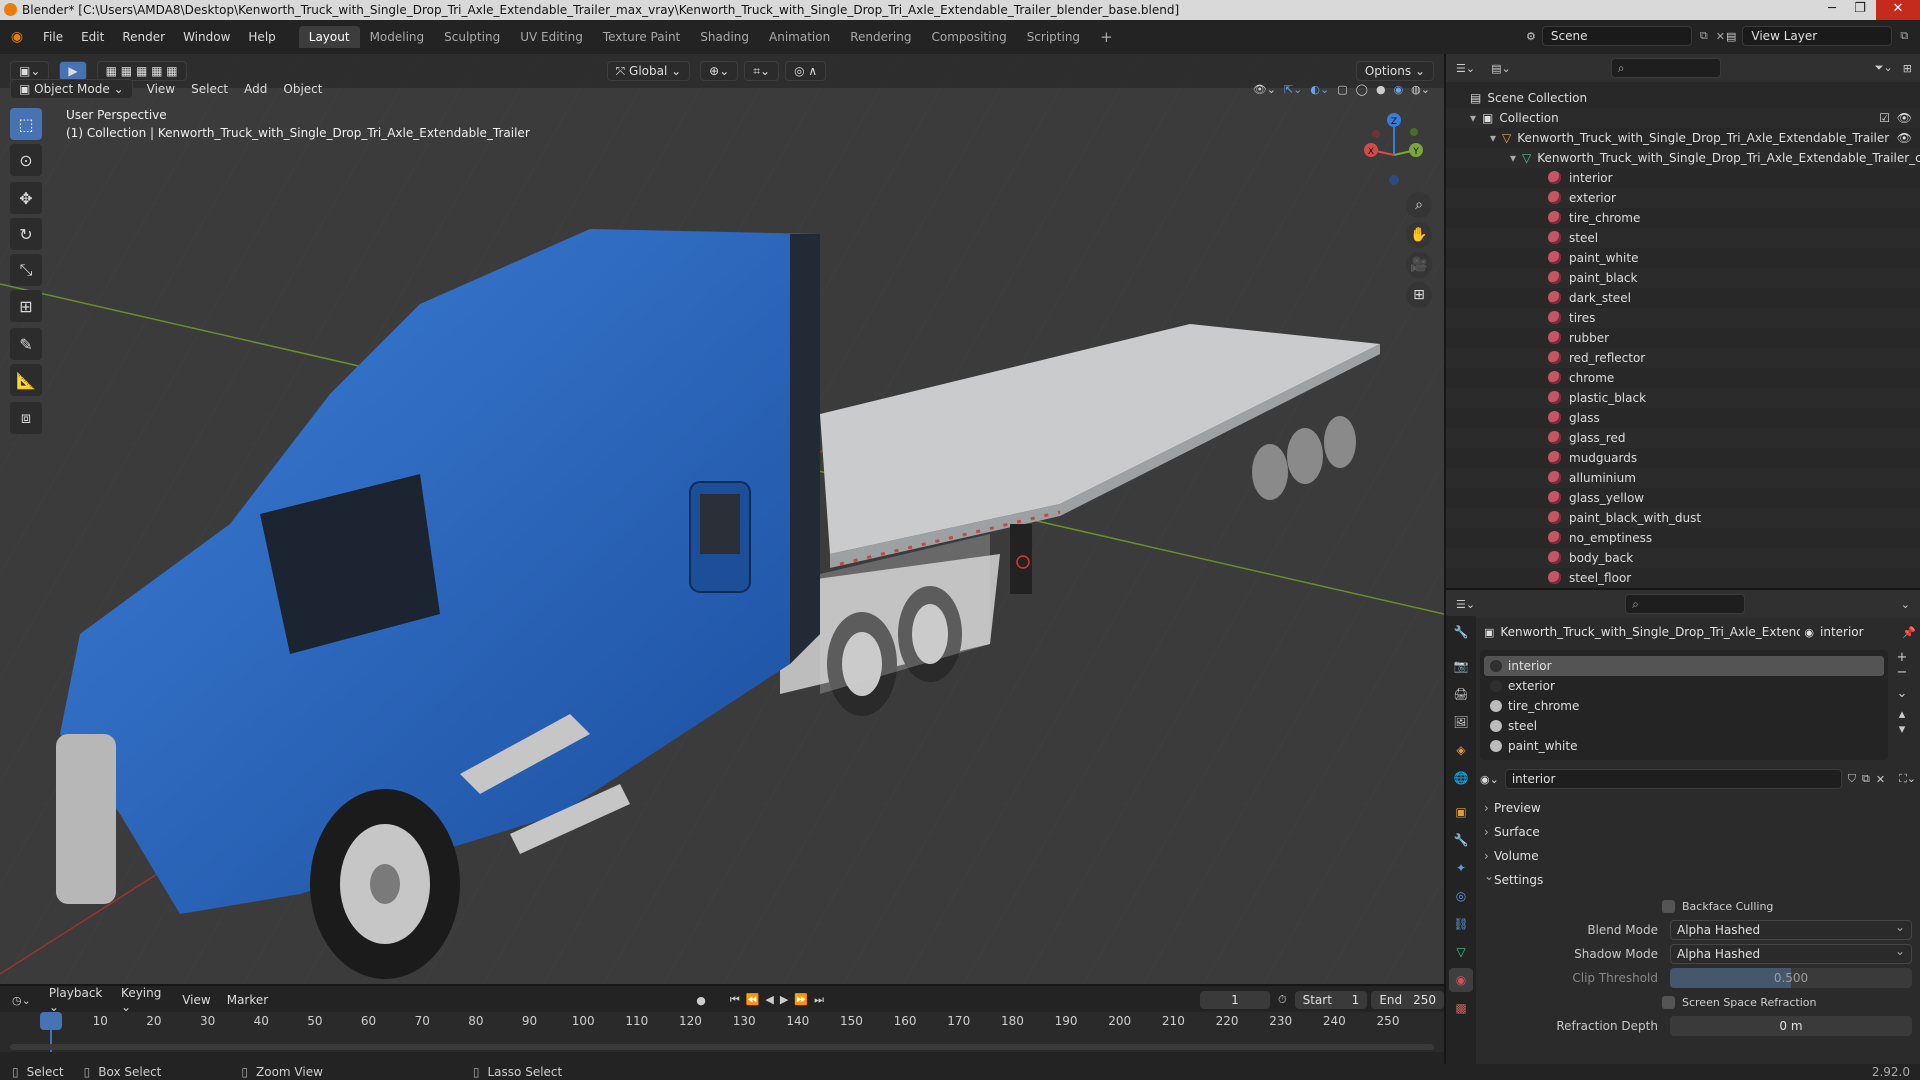 Image resolution: width=1920 pixels, height=1080 pixels. Describe the element at coordinates (1832, 10) in the screenshot. I see `minimize-button: ─` at that location.